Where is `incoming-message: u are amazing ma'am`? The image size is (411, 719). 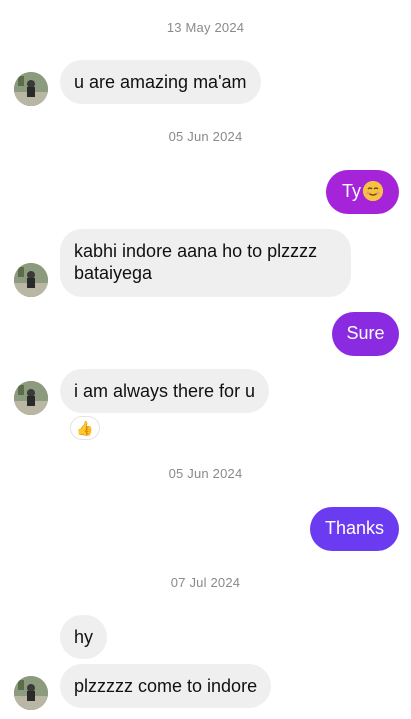
incoming-message: u are amazing ma'am is located at coordinates (160, 82).